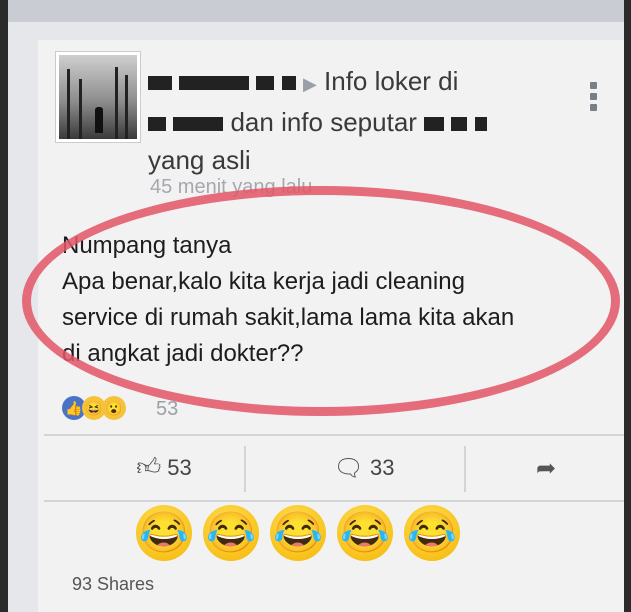 This screenshot has height=612, width=631. Describe the element at coordinates (114, 408) in the screenshot. I see `wow-reaction-icon: 😮` at that location.